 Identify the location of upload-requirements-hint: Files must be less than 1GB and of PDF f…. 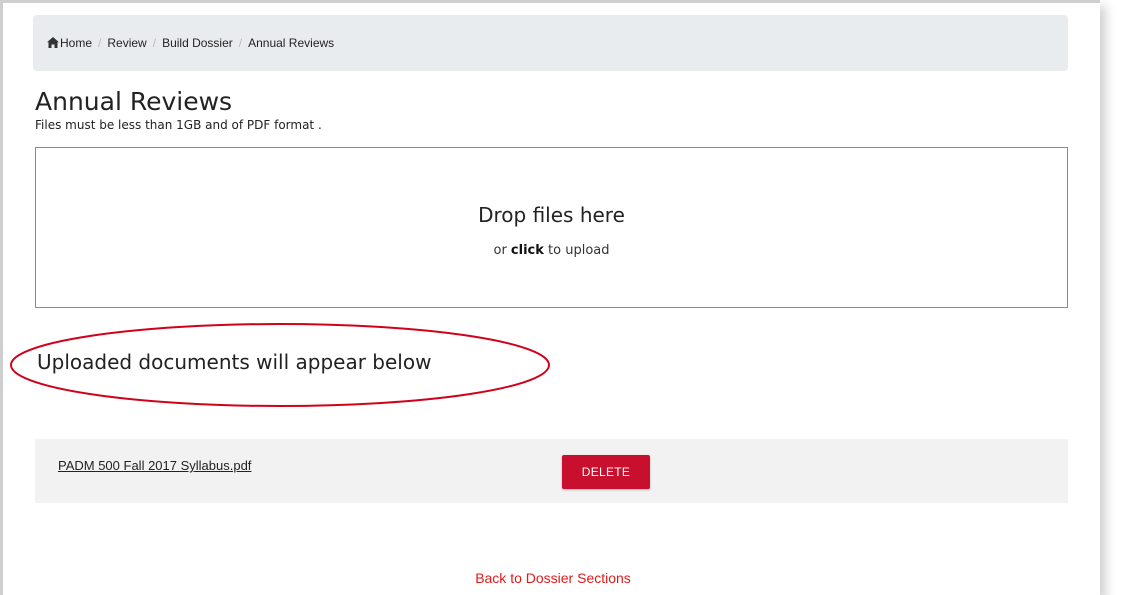
(178, 125).